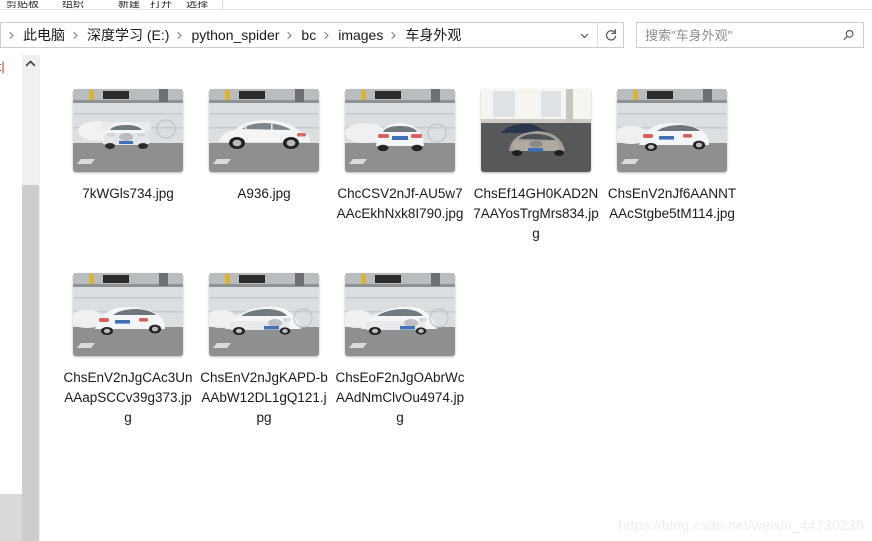 The height and width of the screenshot is (541, 872). What do you see at coordinates (128, 397) in the screenshot?
I see `file-name-label: ChsEnV2nJgCAc3UnAAapSCCv39g373.jpg` at bounding box center [128, 397].